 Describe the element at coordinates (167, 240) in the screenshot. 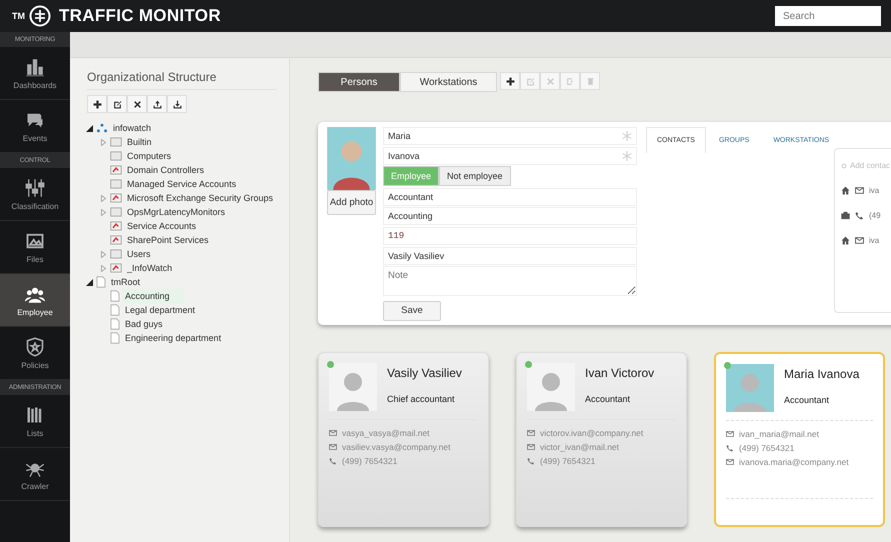

I see `tree-item: SharePoint Services` at that location.